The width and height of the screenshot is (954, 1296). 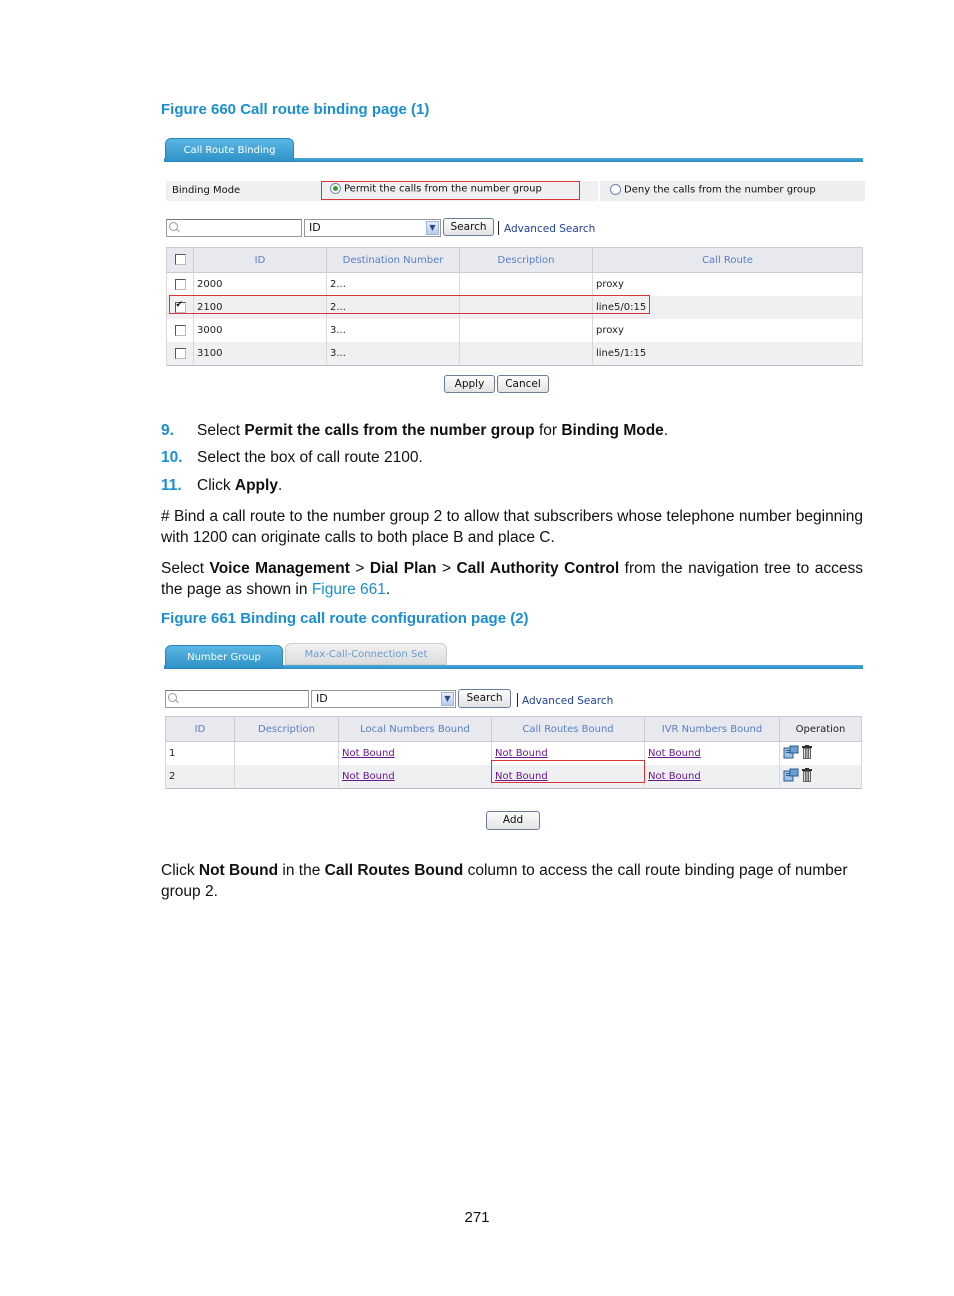 What do you see at coordinates (167, 430) in the screenshot?
I see `step-number: 9.` at bounding box center [167, 430].